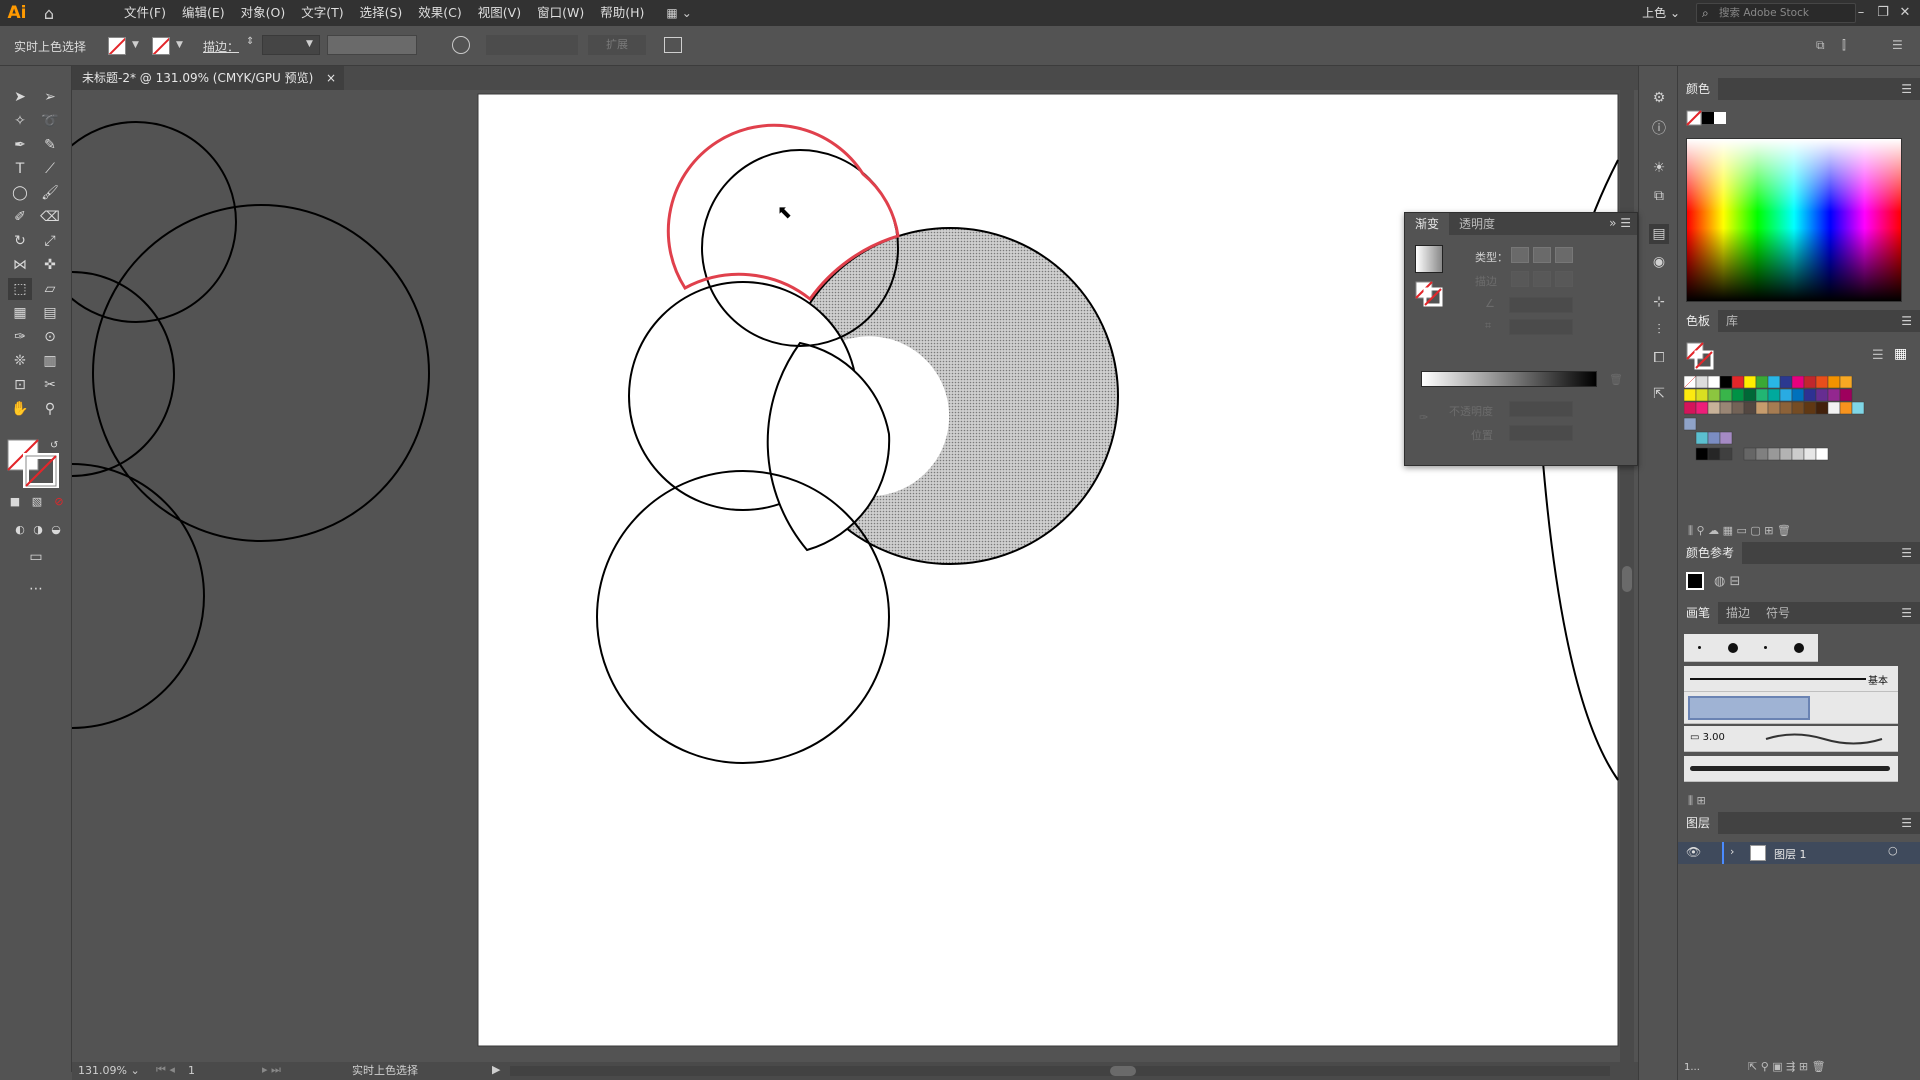 Image resolution: width=1920 pixels, height=1080 pixels. What do you see at coordinates (1659, 128) in the screenshot?
I see `info-icon: ⓘ` at bounding box center [1659, 128].